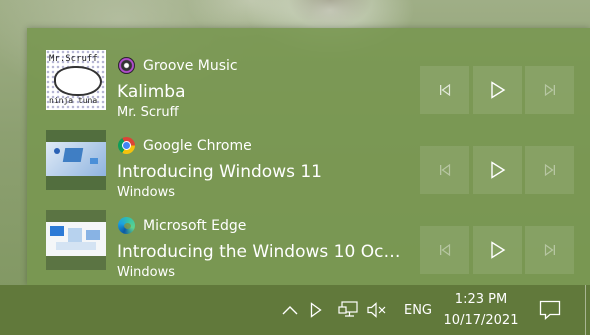  What do you see at coordinates (197, 146) in the screenshot?
I see `app-name: Google Chrome` at bounding box center [197, 146].